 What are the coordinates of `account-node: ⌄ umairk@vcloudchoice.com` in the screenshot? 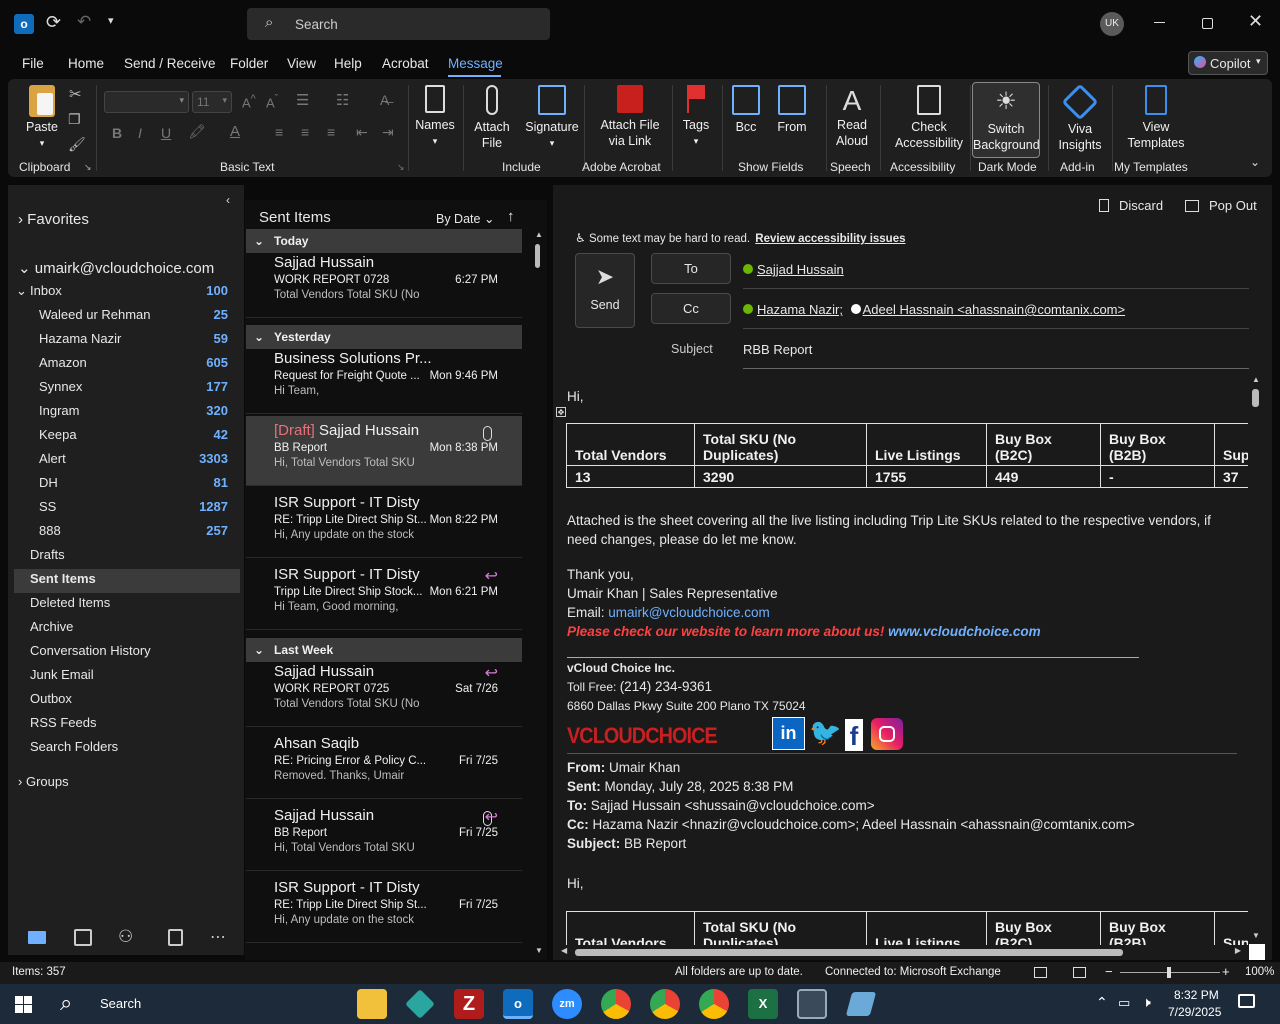 It's located at (116, 268).